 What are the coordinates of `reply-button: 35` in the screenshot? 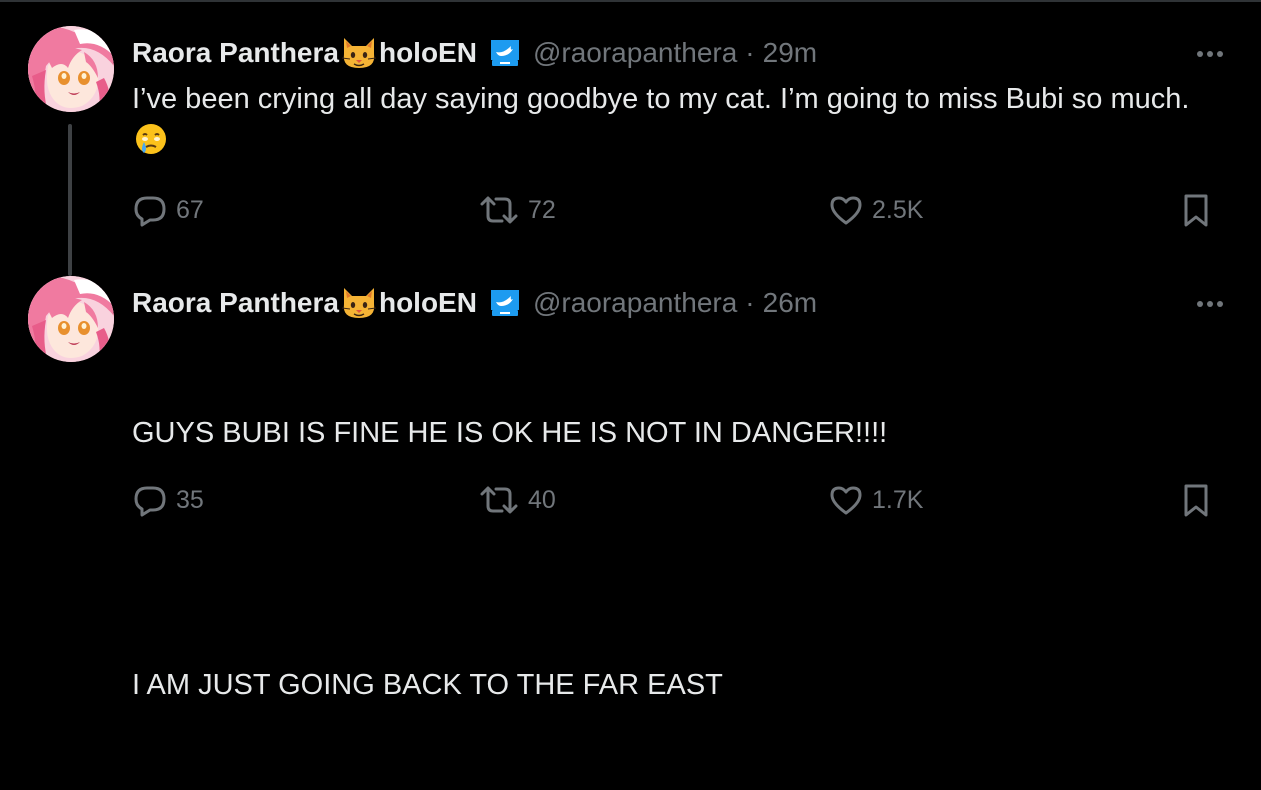 It's located at (168, 500).